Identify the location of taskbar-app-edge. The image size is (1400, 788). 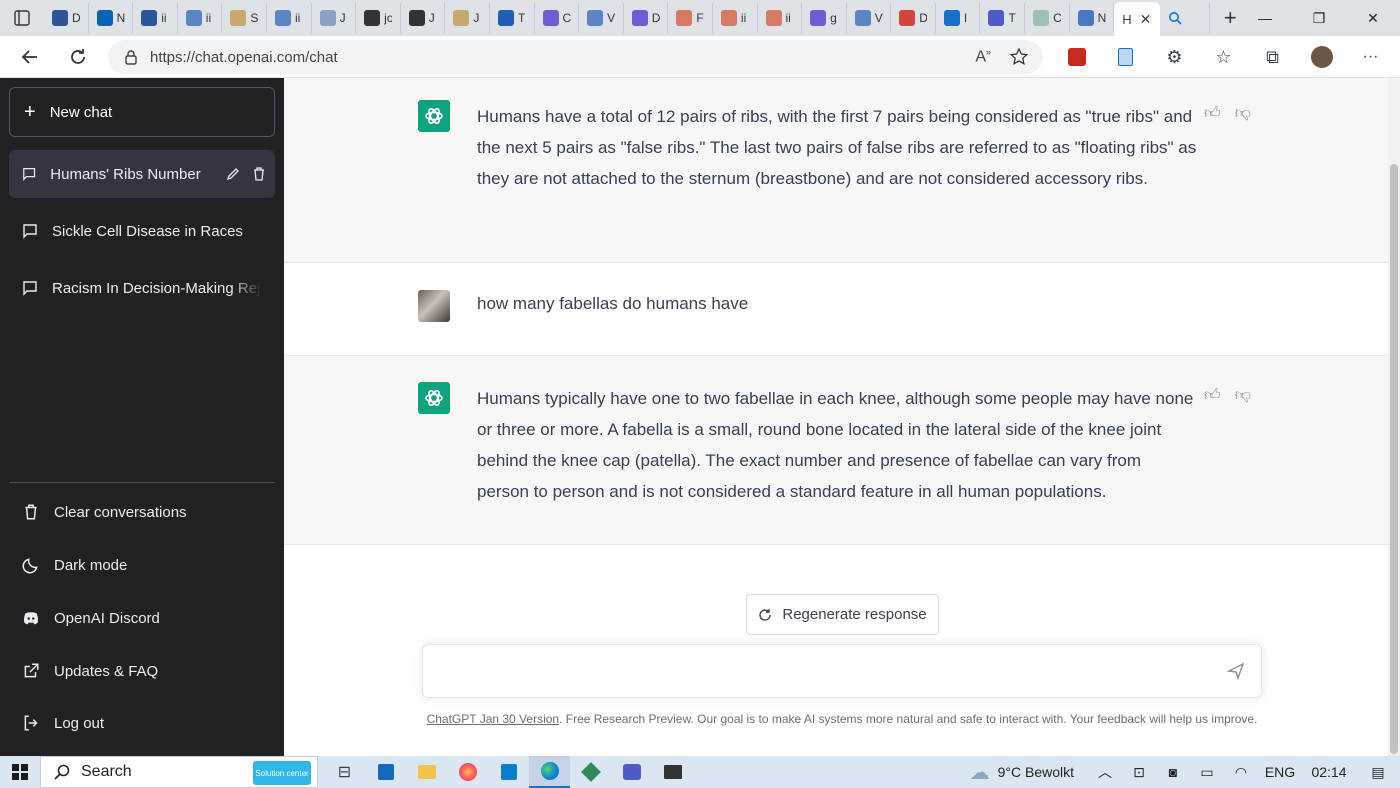
(549, 772).